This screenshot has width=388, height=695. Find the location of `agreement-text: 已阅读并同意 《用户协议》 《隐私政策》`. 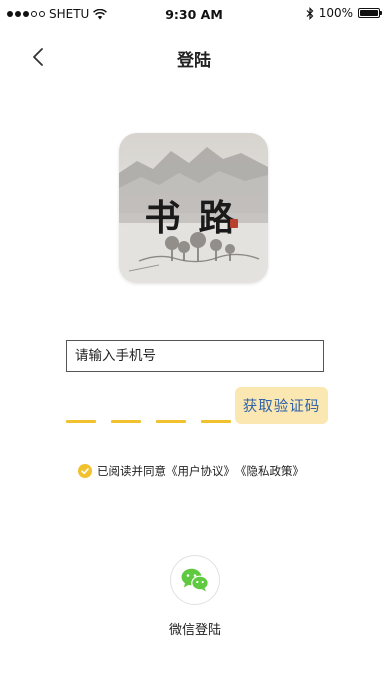

agreement-text: 已阅读并同意 《用户协议》 《隐私政策》 is located at coordinates (200, 471).